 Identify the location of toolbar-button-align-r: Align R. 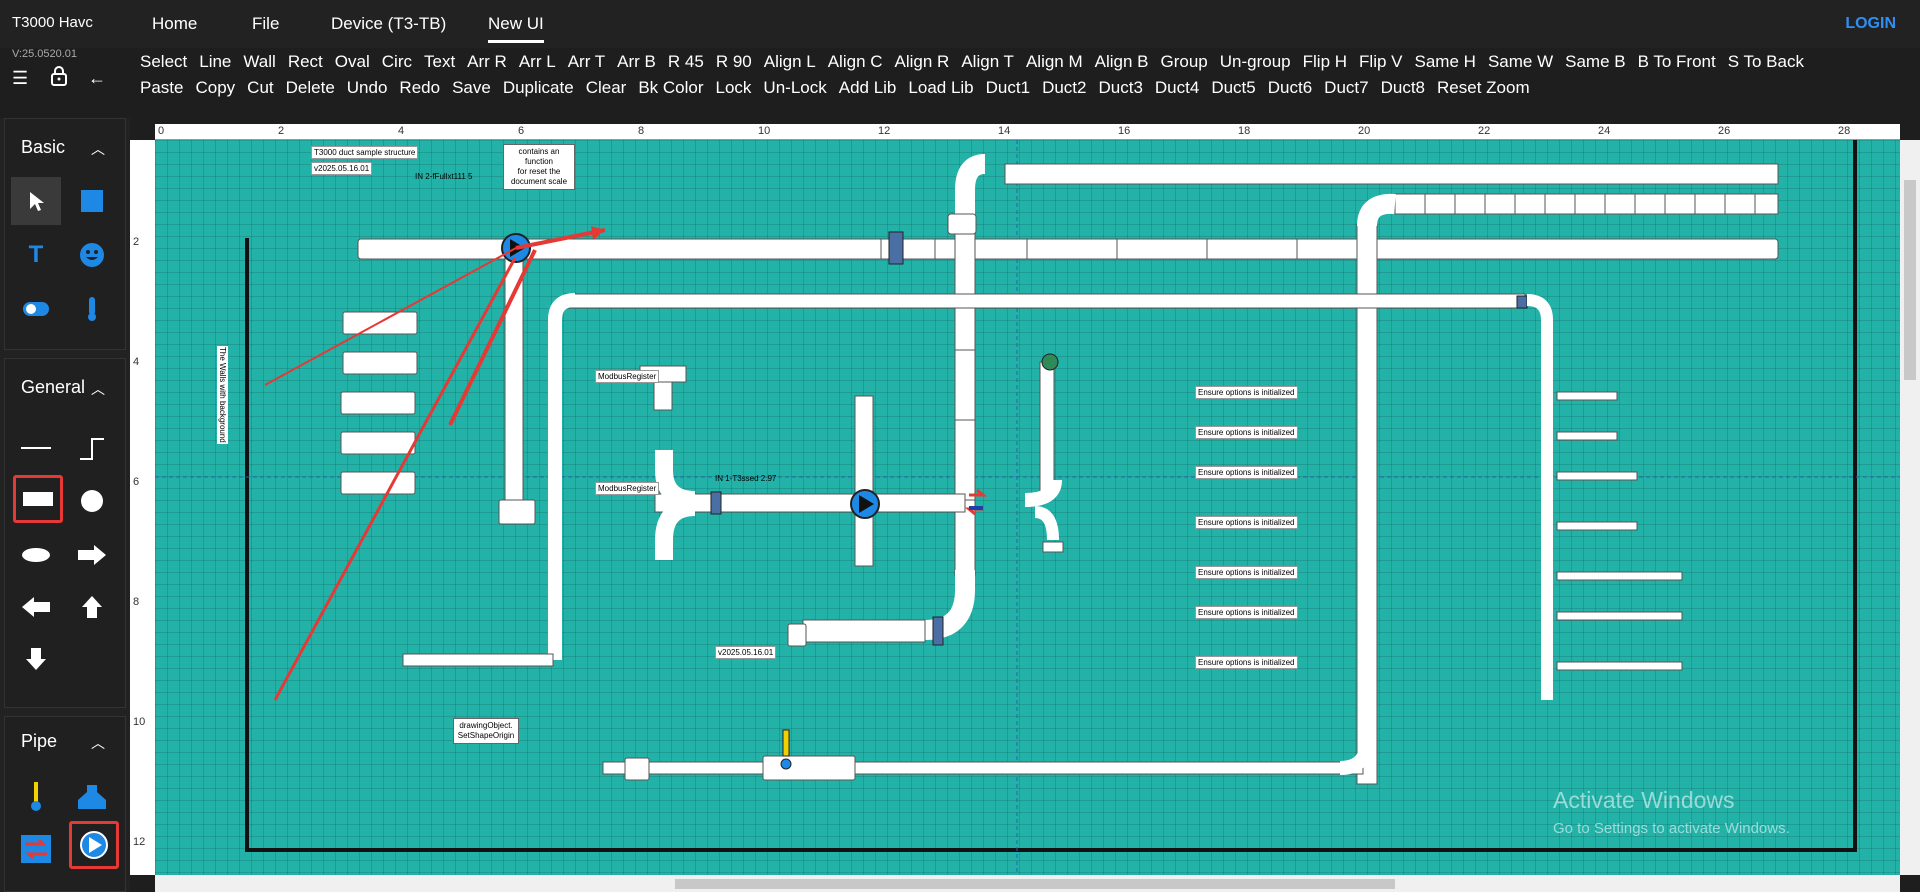
(922, 62).